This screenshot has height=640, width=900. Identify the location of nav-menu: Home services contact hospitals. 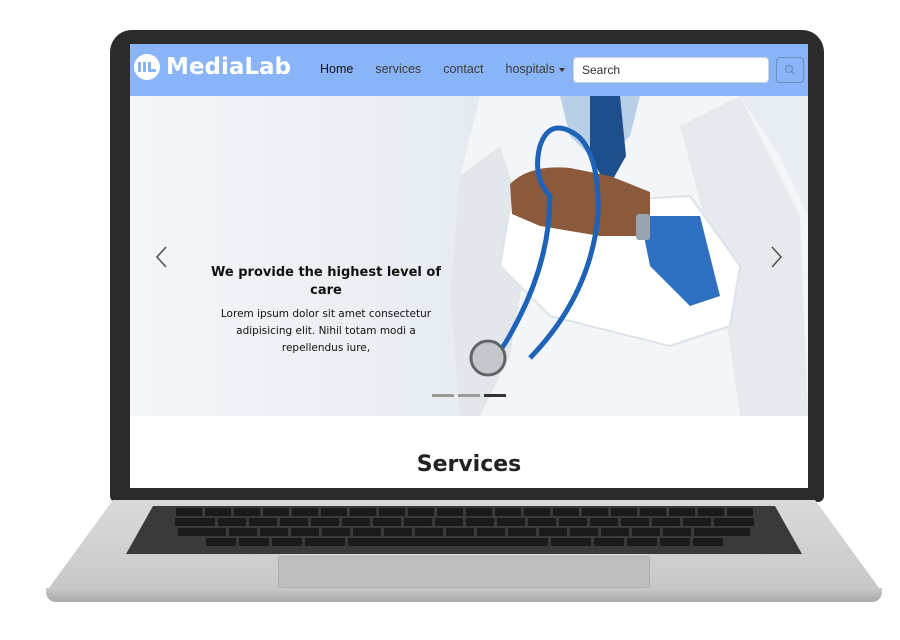
(442, 69).